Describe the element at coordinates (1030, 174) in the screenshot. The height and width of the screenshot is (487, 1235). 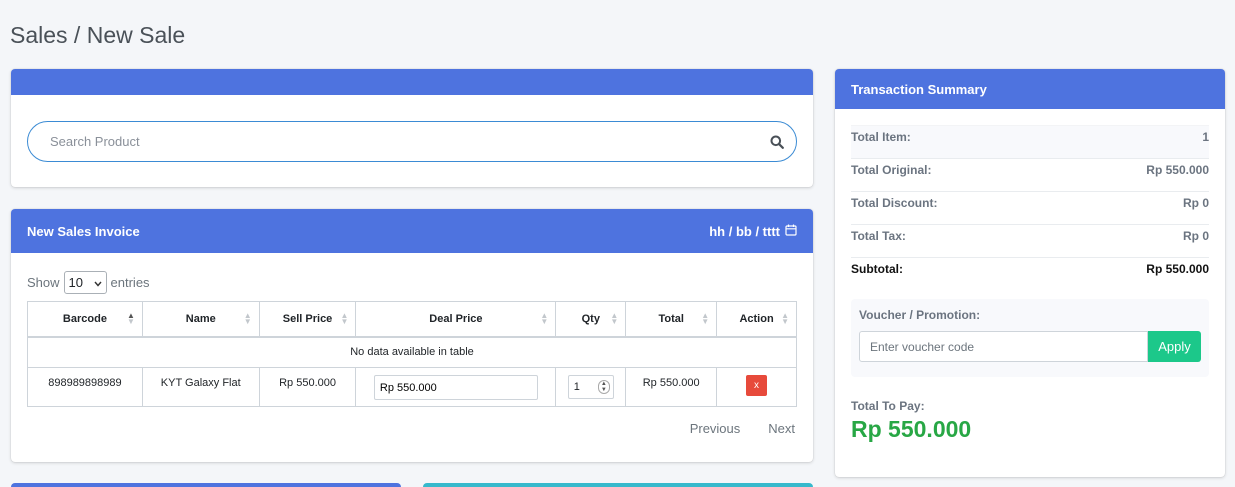
I see `summary-row-total-original: Total Original: Rp 550.000` at that location.